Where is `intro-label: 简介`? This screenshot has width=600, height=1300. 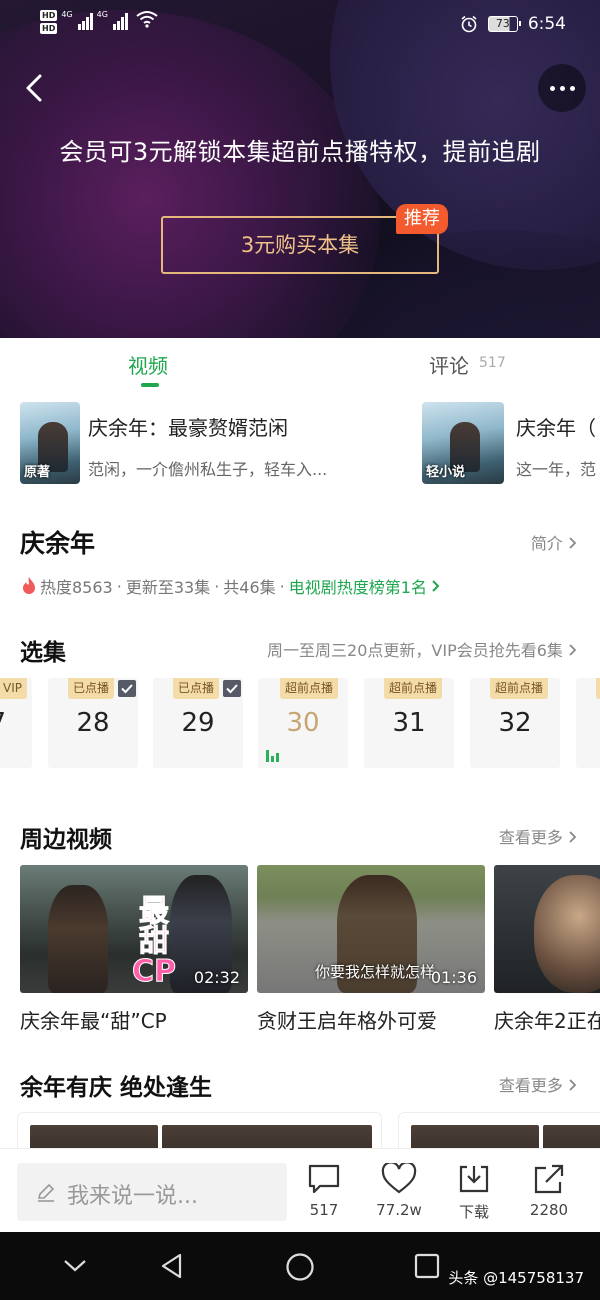
intro-label: 简介 is located at coordinates (546, 543).